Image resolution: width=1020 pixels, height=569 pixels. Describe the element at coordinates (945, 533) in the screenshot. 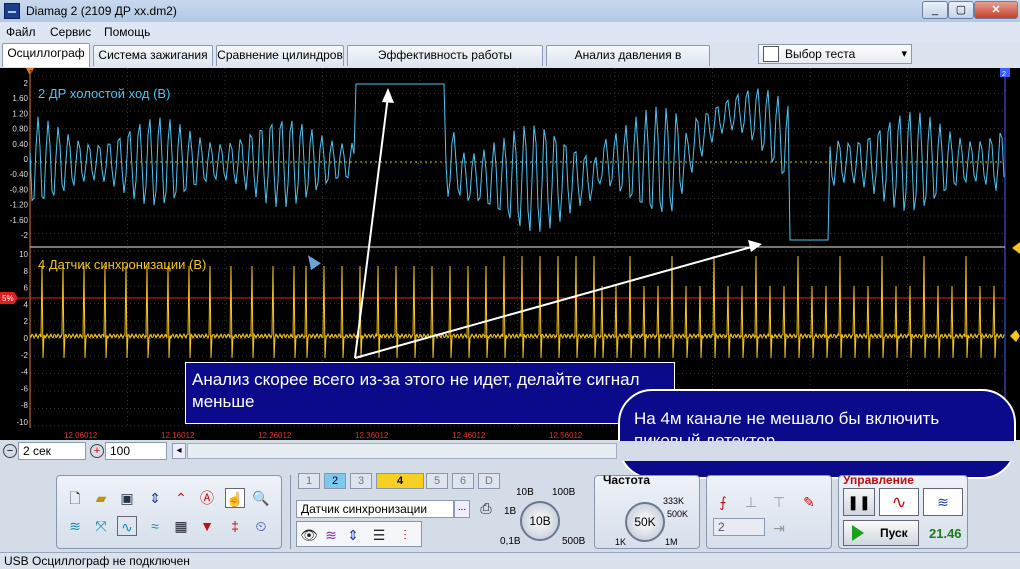

I see `fps-counter: 21.46` at that location.